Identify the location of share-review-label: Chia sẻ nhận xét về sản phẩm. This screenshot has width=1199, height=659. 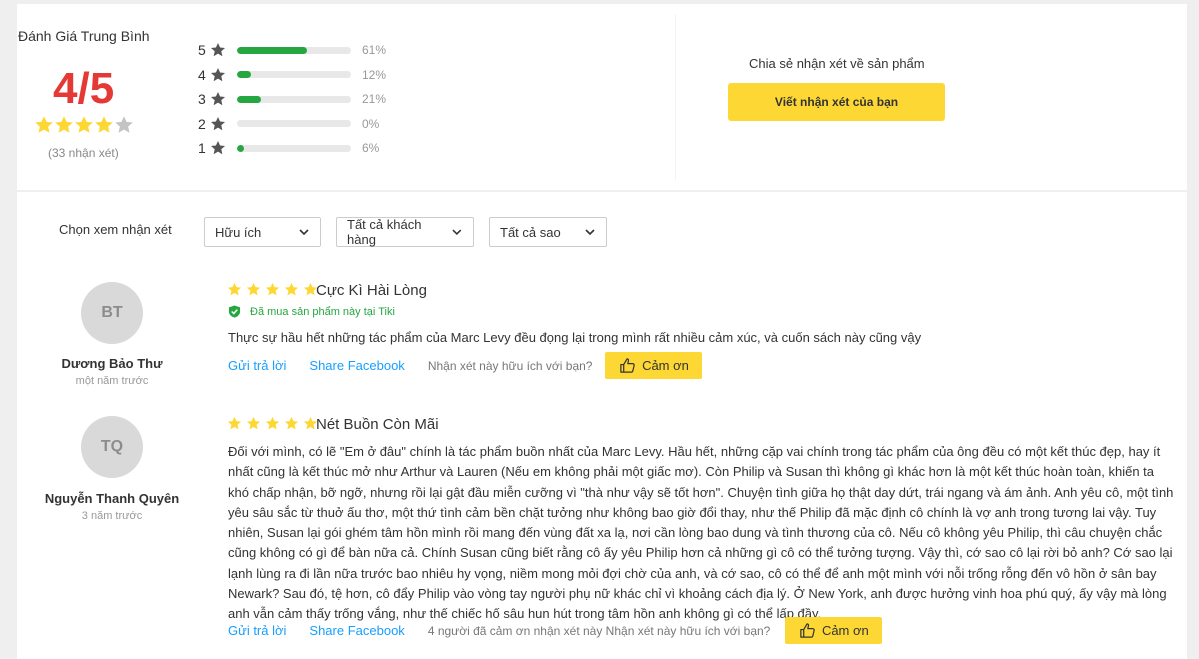
(837, 63).